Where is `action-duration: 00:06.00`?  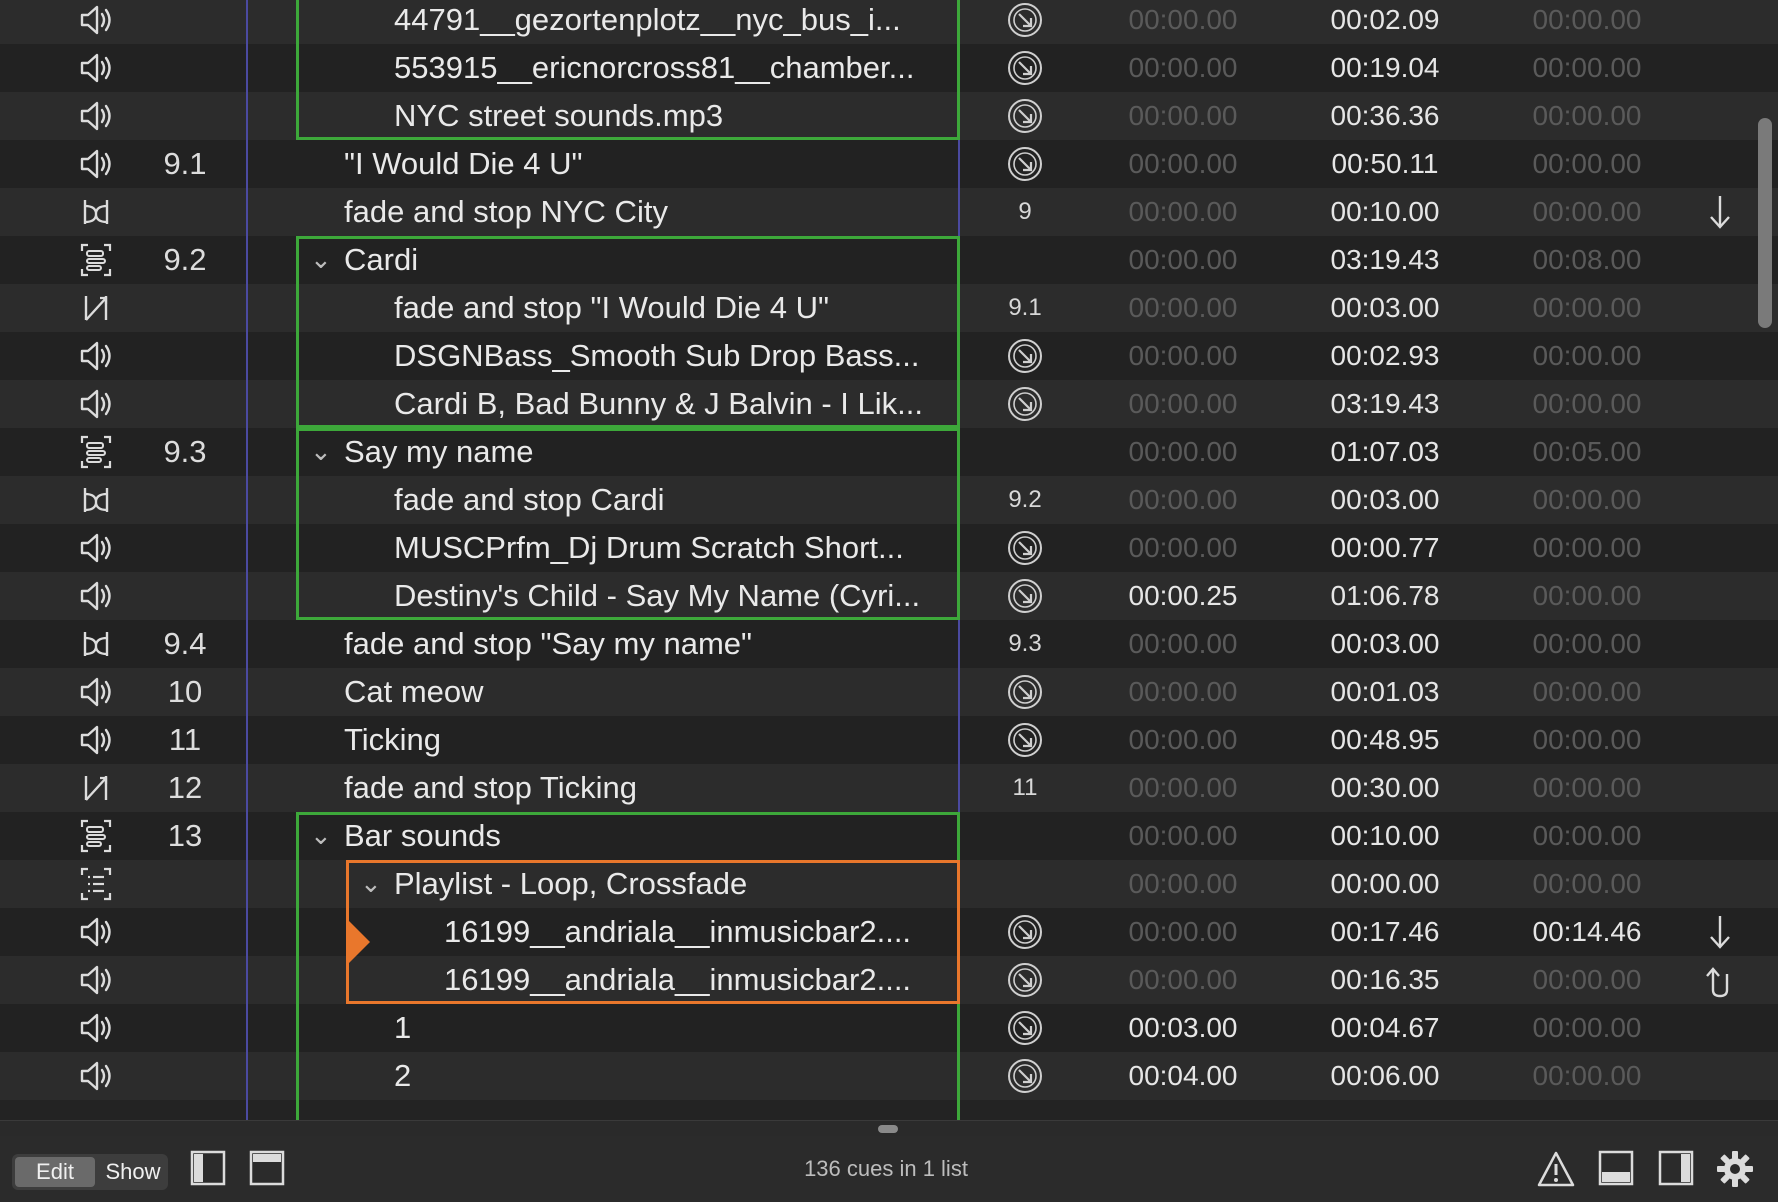
action-duration: 00:06.00 is located at coordinates (1385, 1076).